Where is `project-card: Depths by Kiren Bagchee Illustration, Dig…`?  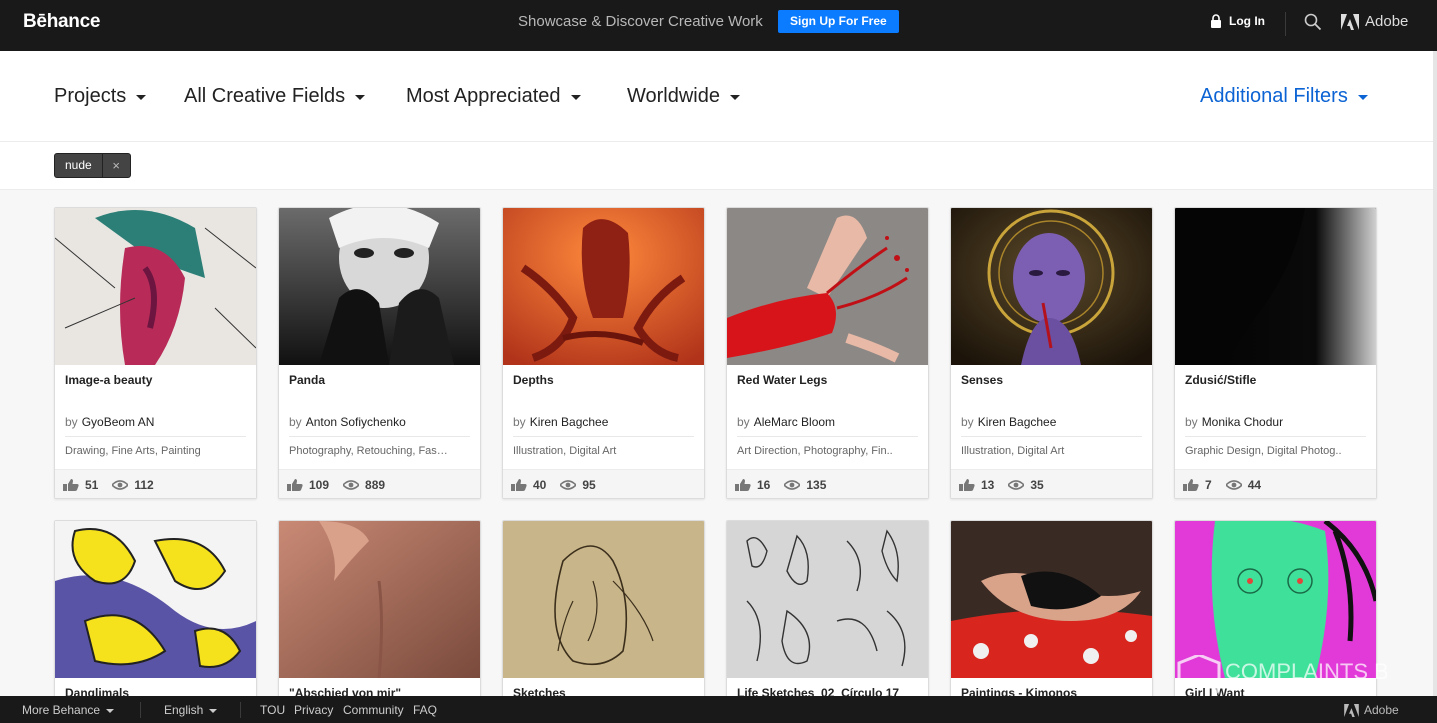
project-card: Depths by Kiren Bagchee Illustration, Dig… is located at coordinates (603, 353).